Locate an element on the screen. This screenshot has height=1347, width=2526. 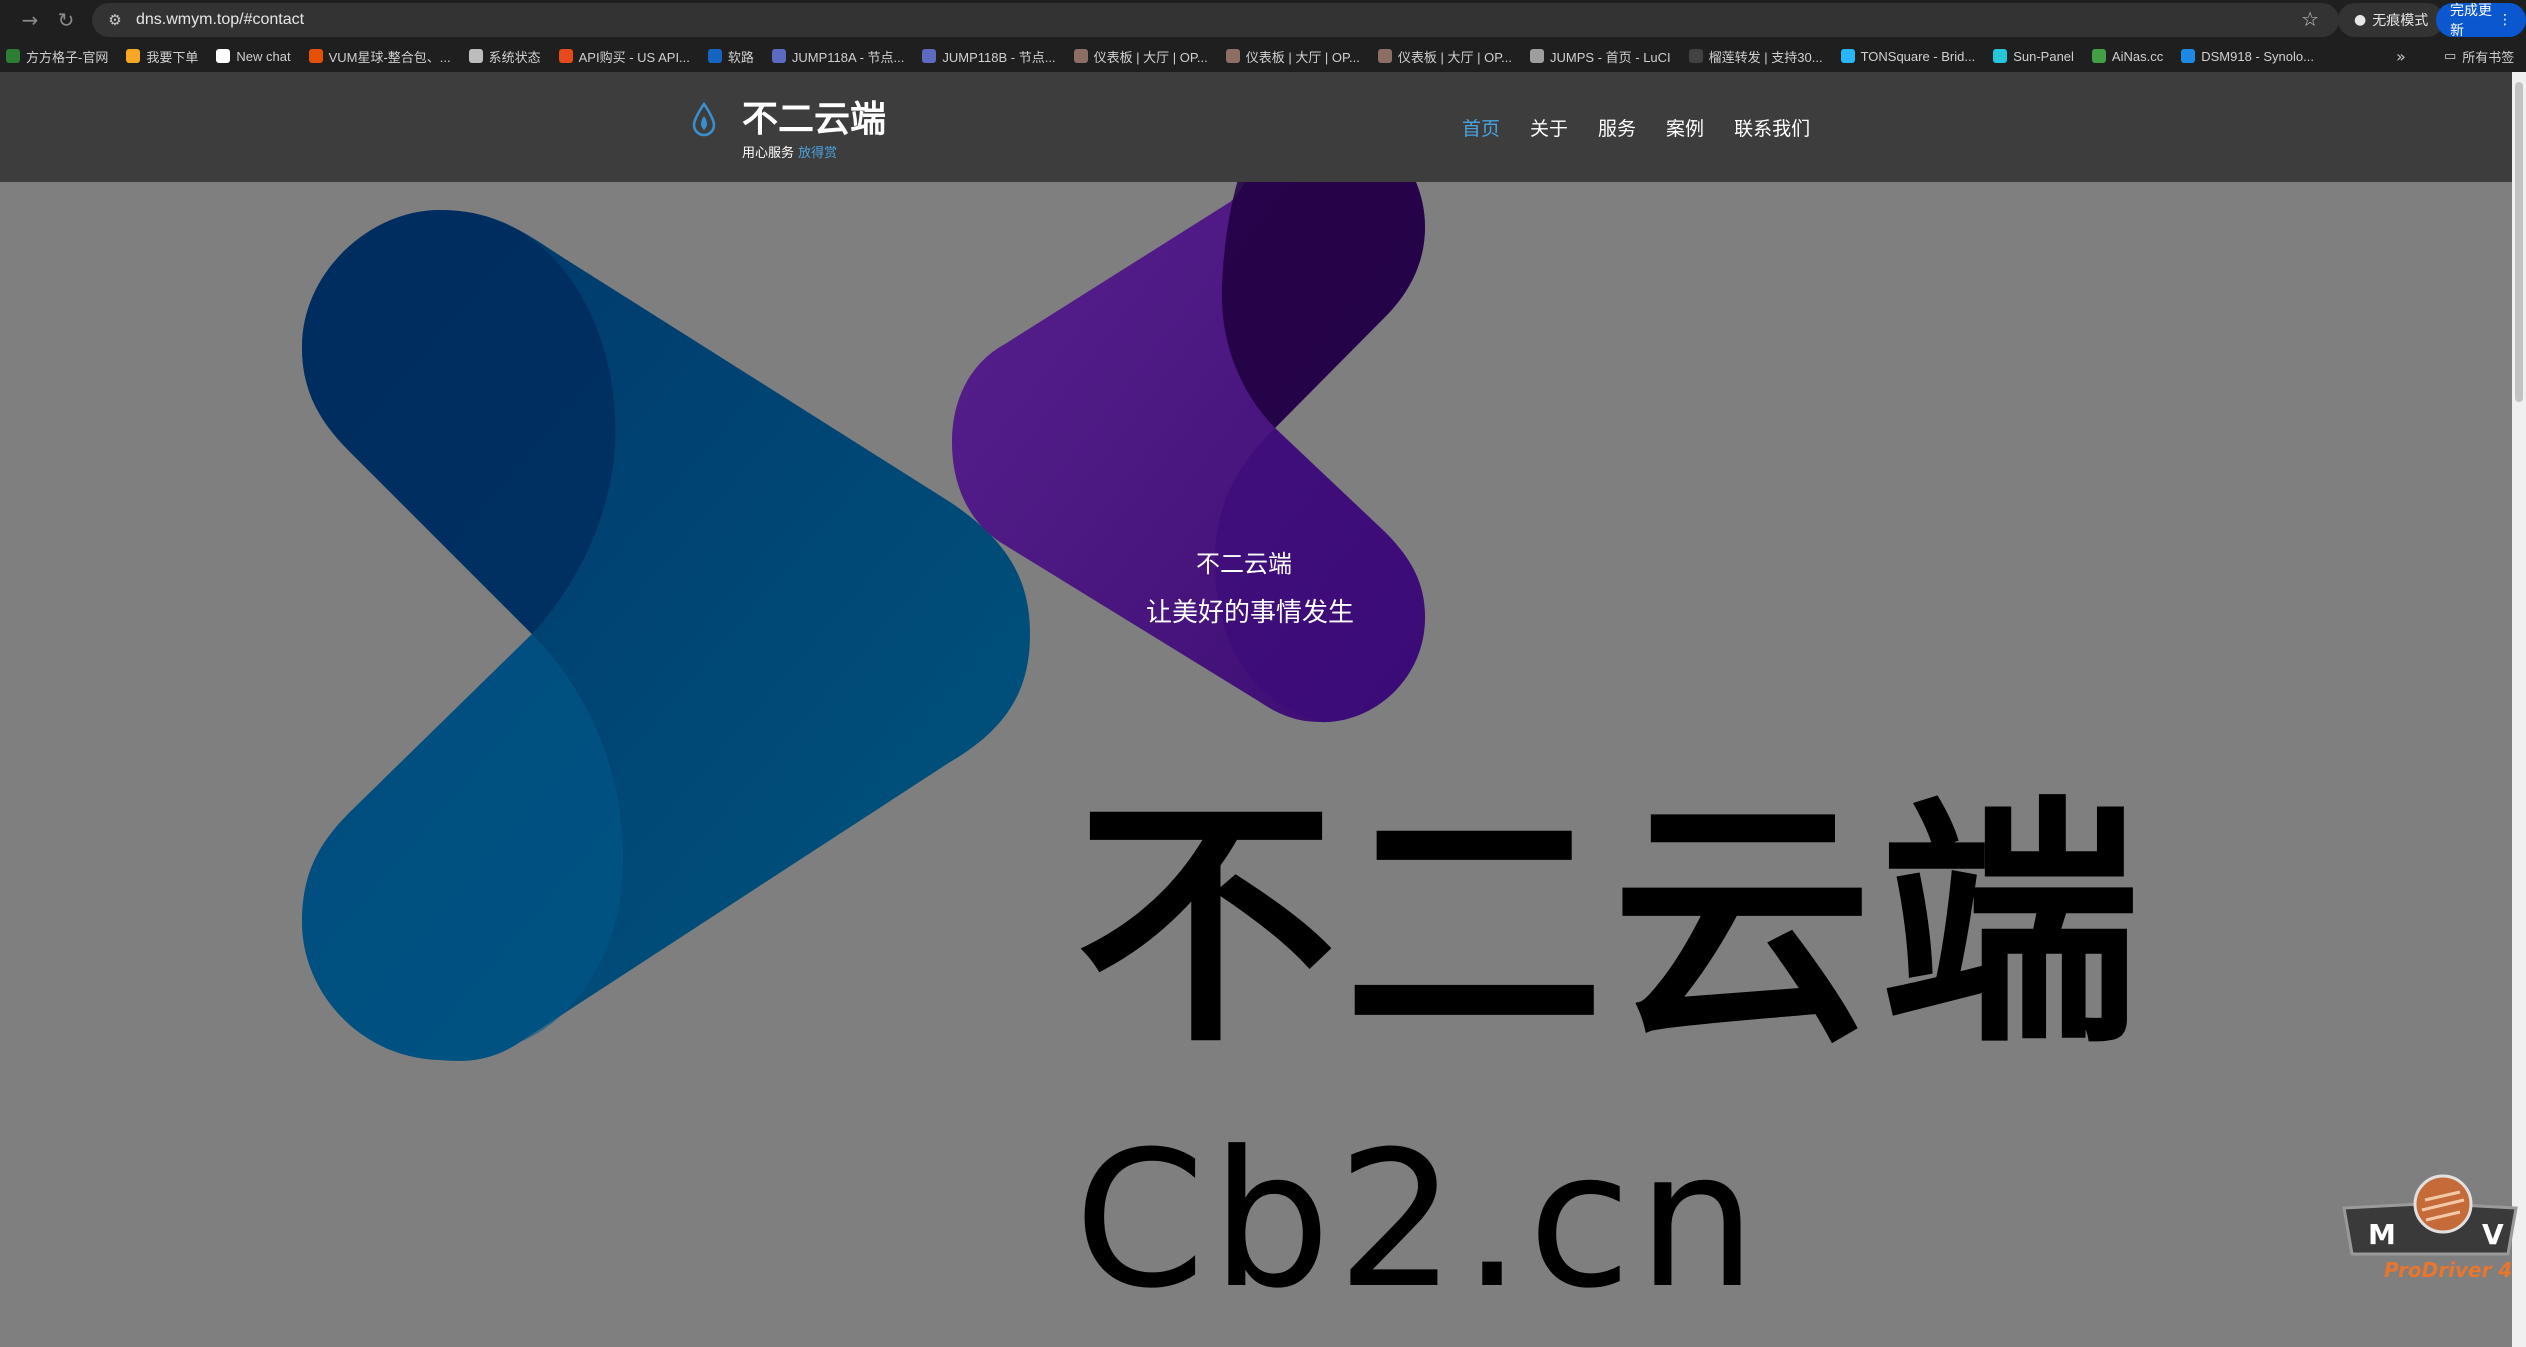
bookmark-label: 我要下单 is located at coordinates (172, 57).